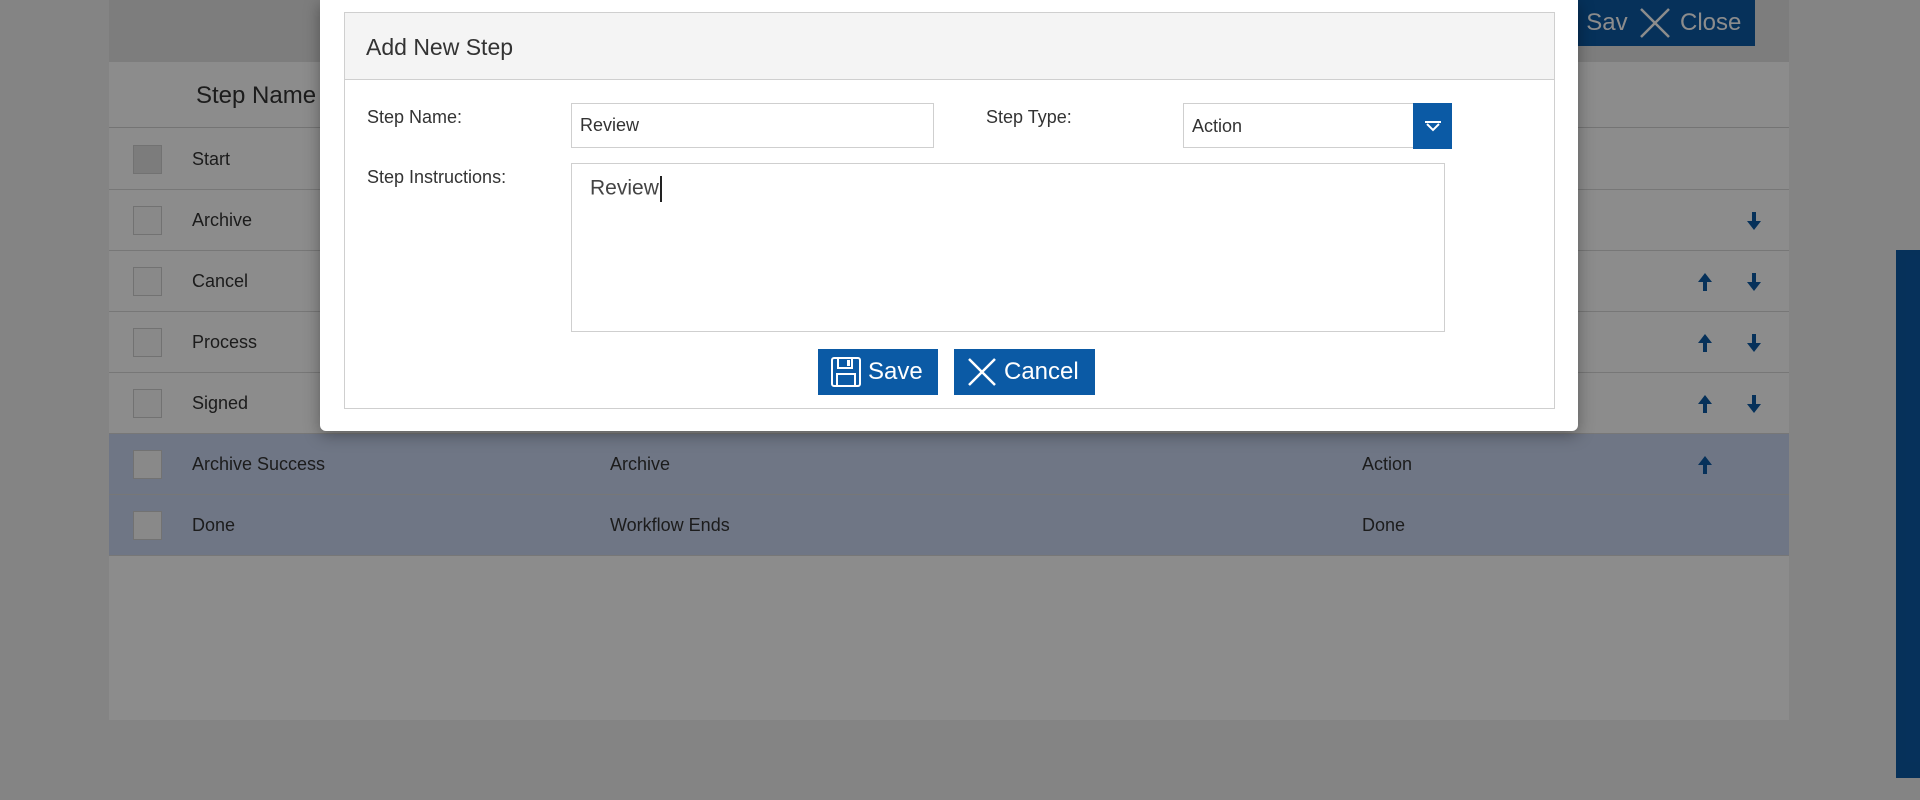 The image size is (1920, 800). I want to click on step-type-dropdown-button, so click(1432, 126).